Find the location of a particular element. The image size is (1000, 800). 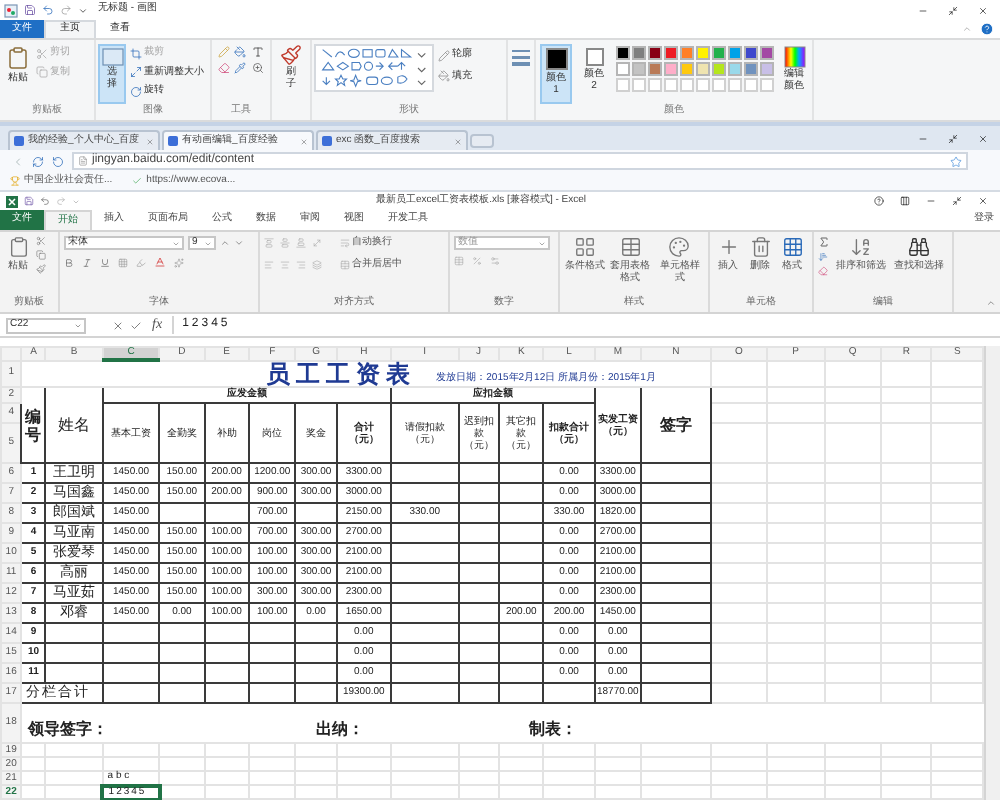

check-icon is located at coordinates (137, 181).